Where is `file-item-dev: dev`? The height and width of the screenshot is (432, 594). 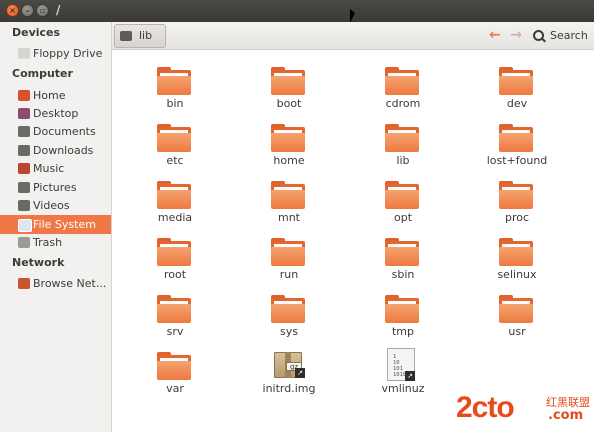 file-item-dev: dev is located at coordinates (517, 93).